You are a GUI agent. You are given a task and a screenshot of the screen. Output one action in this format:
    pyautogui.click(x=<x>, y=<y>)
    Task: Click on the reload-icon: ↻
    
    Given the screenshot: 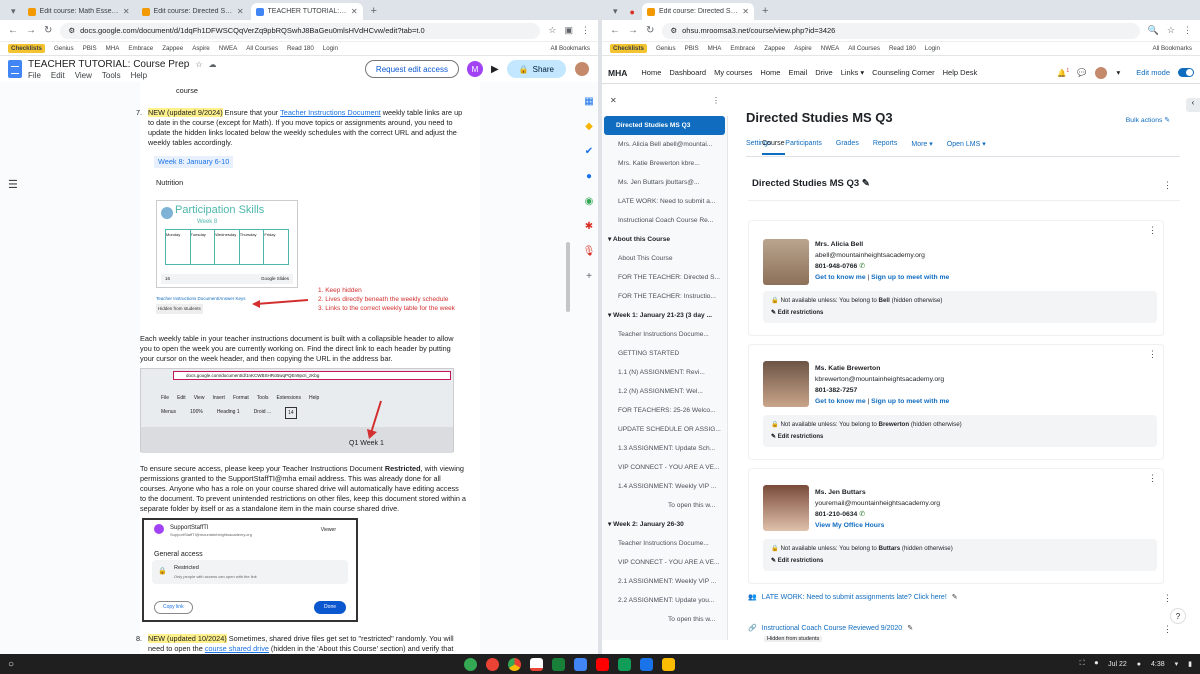 What is the action you would take?
    pyautogui.click(x=650, y=30)
    